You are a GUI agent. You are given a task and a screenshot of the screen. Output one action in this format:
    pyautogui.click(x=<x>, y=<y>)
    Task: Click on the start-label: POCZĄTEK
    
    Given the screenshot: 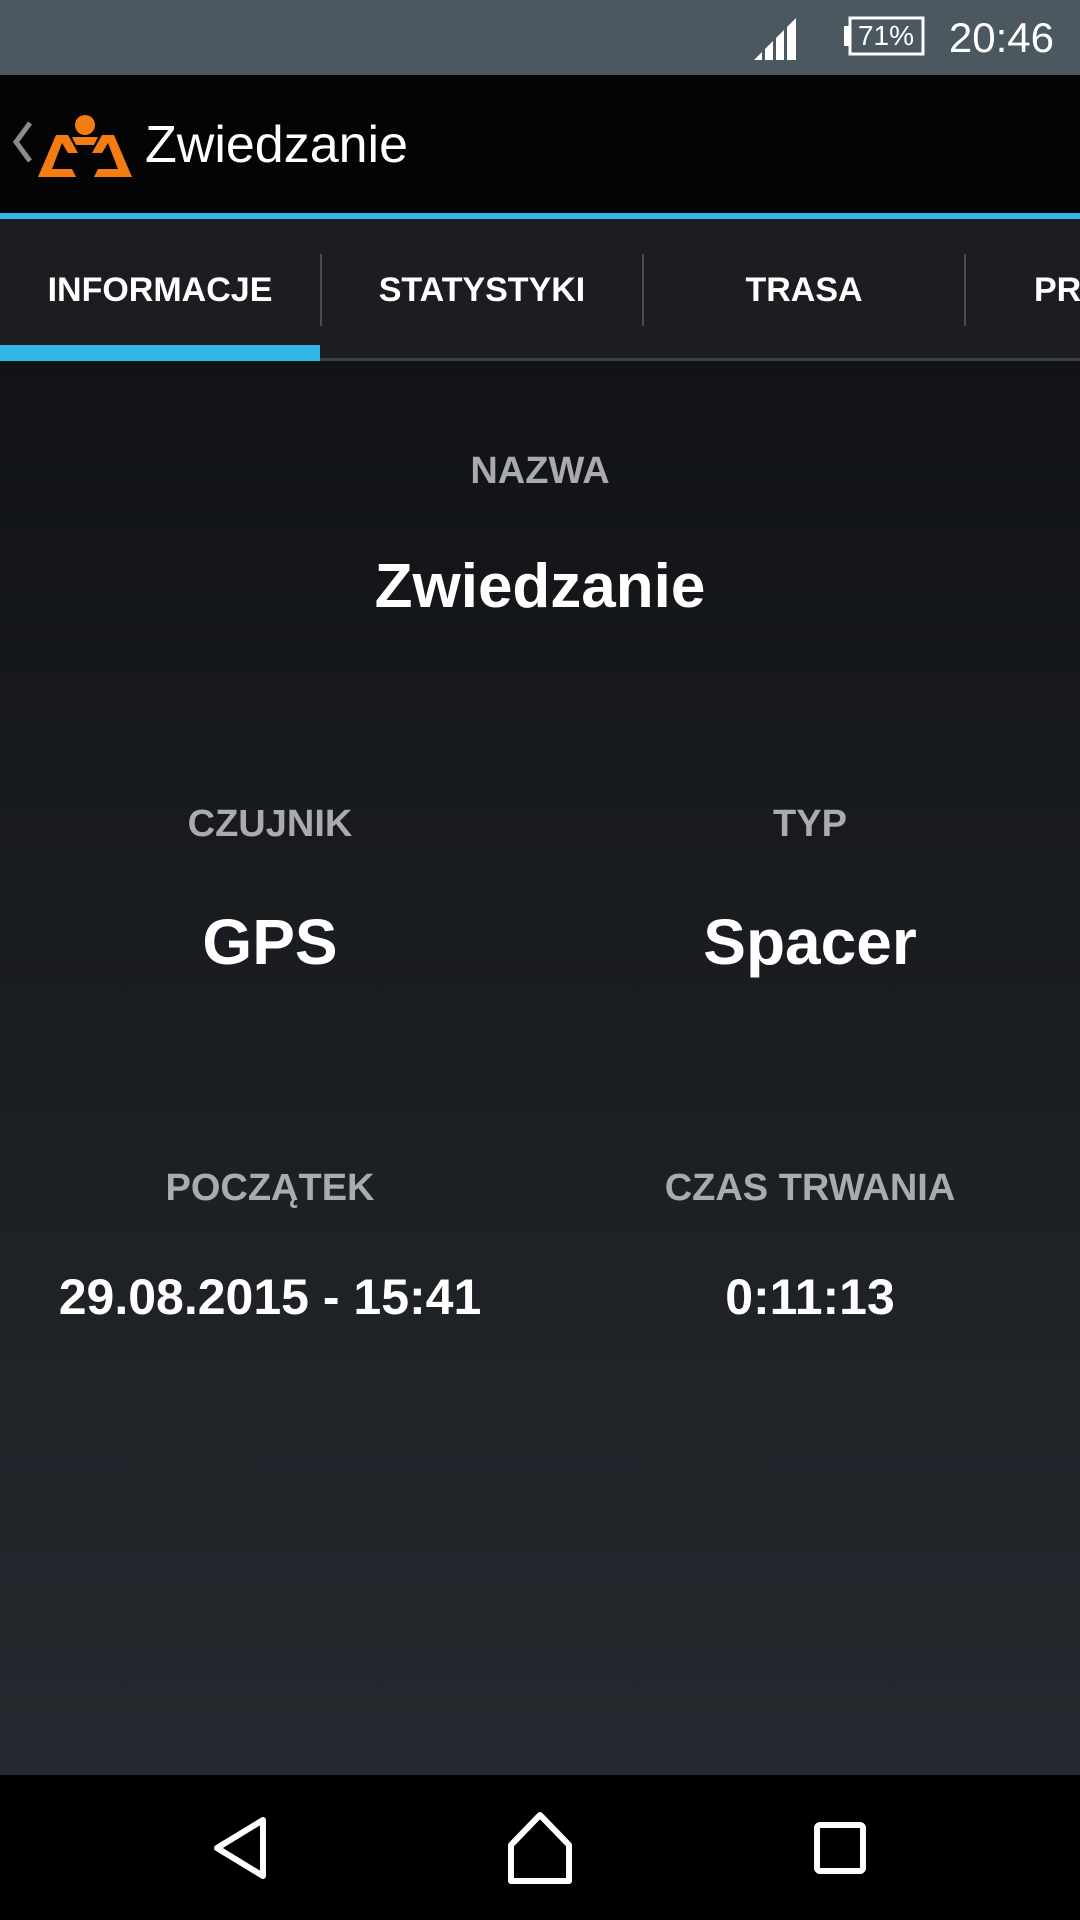 What is the action you would take?
    pyautogui.click(x=270, y=1188)
    